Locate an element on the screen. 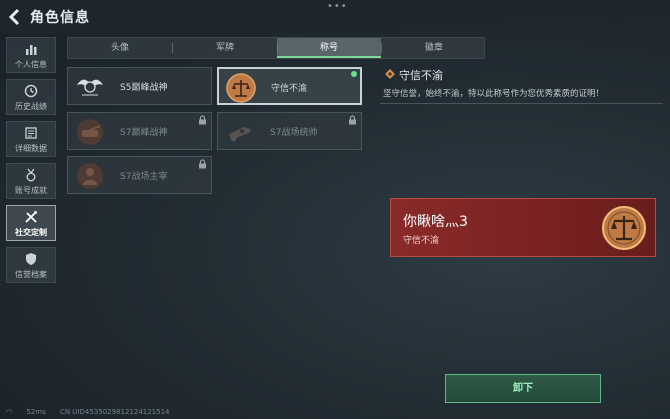  sidebar-item-history: 历史战绩 is located at coordinates (31, 97).